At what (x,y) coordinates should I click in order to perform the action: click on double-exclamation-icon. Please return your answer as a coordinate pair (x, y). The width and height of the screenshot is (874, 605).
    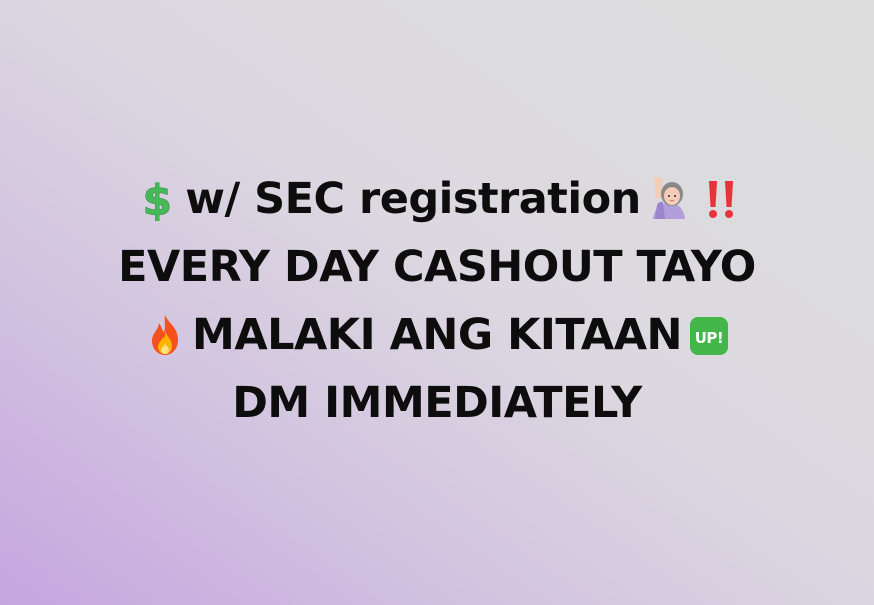
    Looking at the image, I should click on (721, 199).